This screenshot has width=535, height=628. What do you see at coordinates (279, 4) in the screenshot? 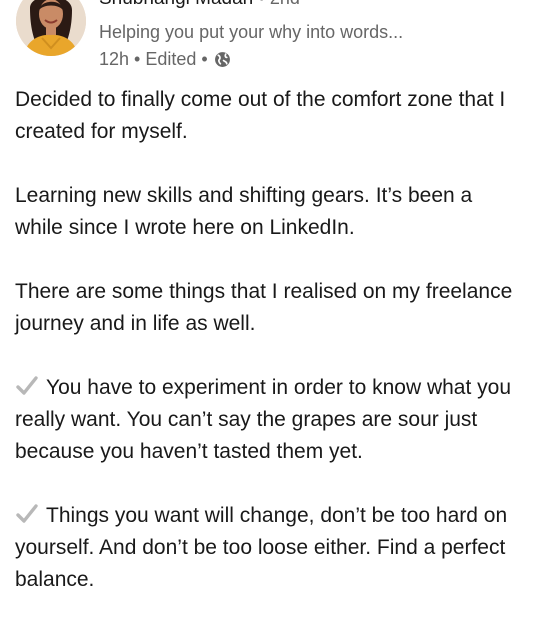
I see `connection-degree: • 2nd` at bounding box center [279, 4].